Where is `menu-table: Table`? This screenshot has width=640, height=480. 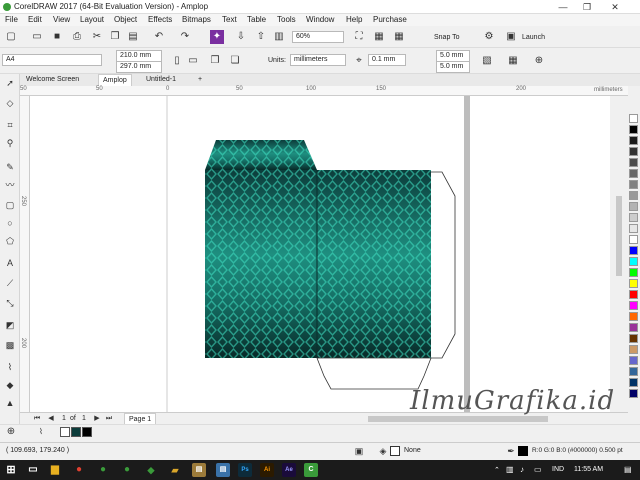
menu-table: Table is located at coordinates (256, 19).